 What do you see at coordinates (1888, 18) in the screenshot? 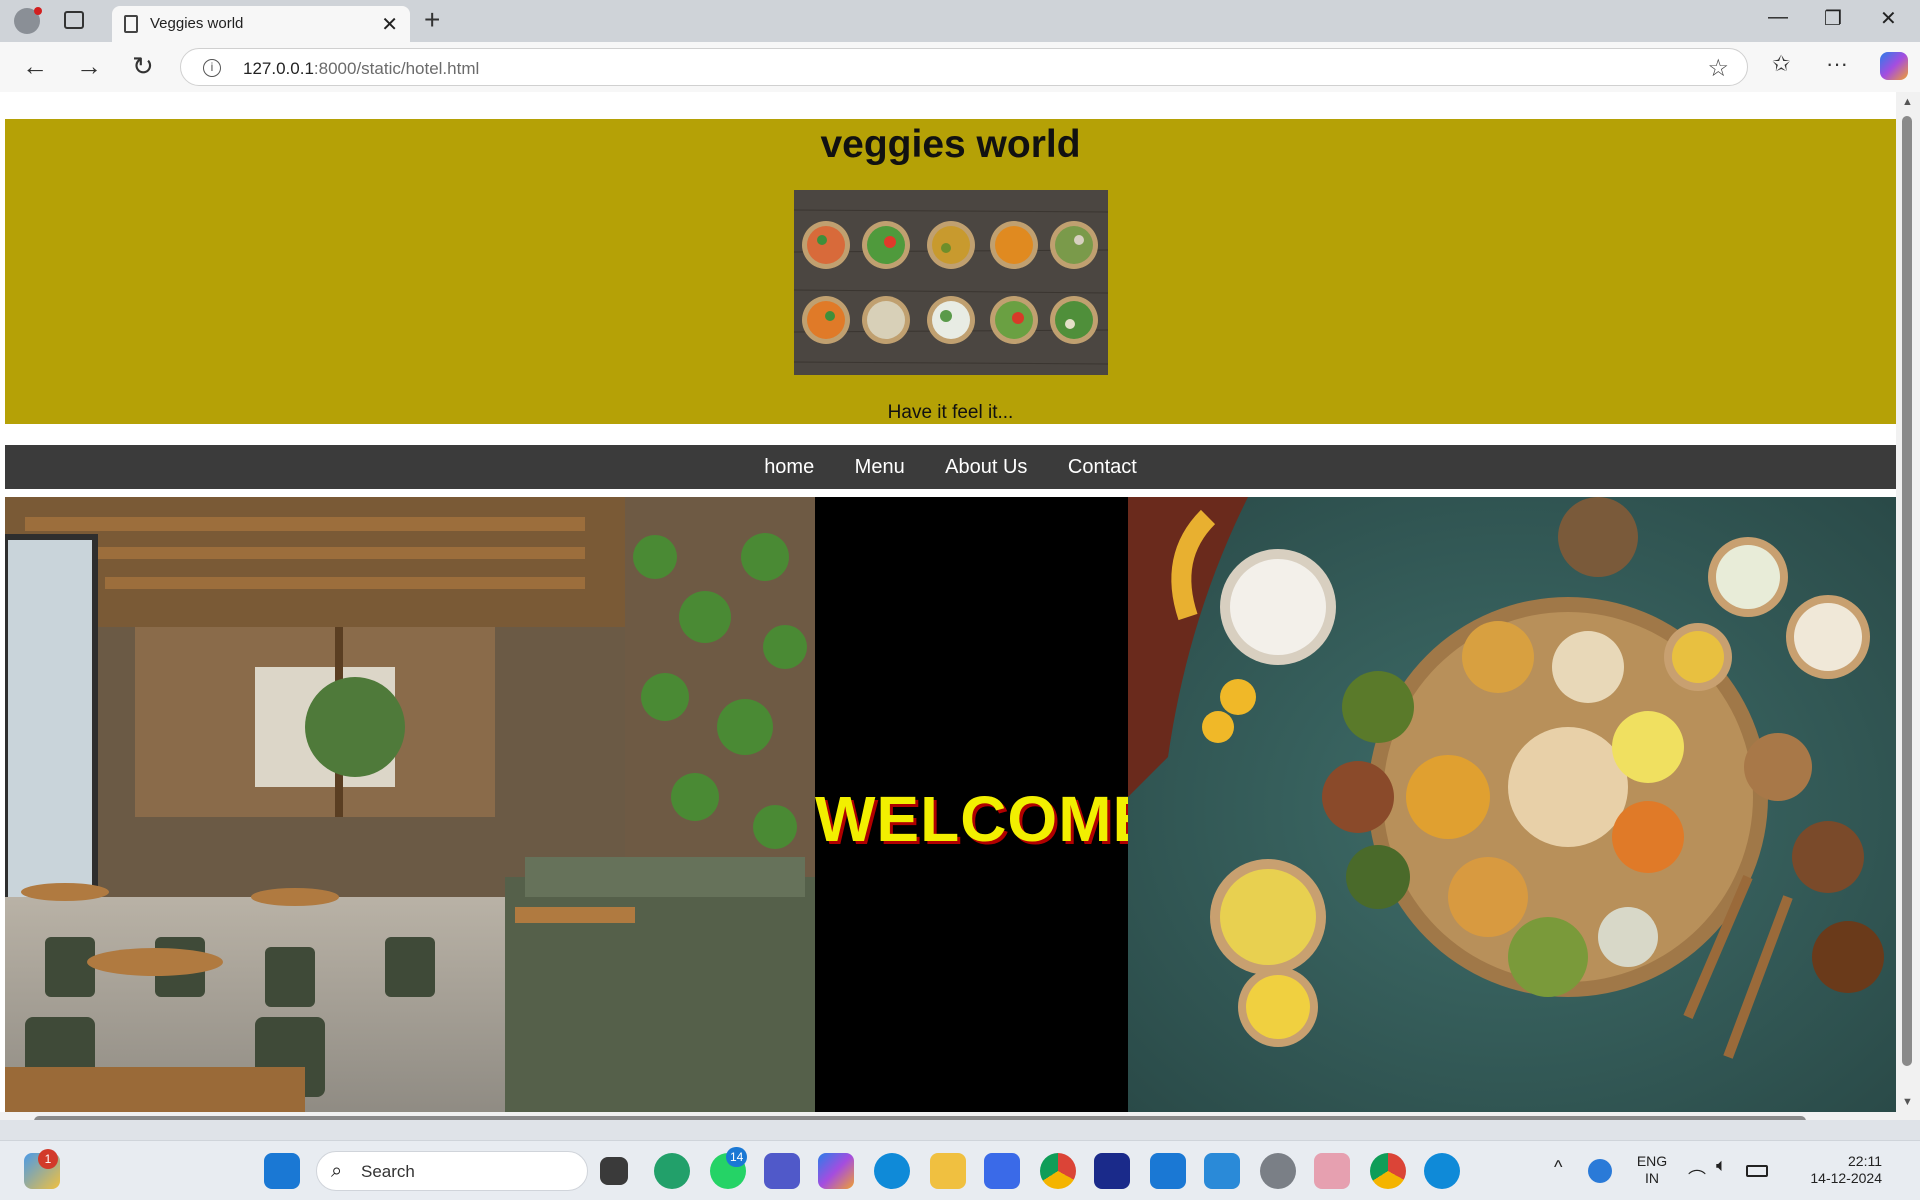
I see `window-close-button: ✕` at bounding box center [1888, 18].